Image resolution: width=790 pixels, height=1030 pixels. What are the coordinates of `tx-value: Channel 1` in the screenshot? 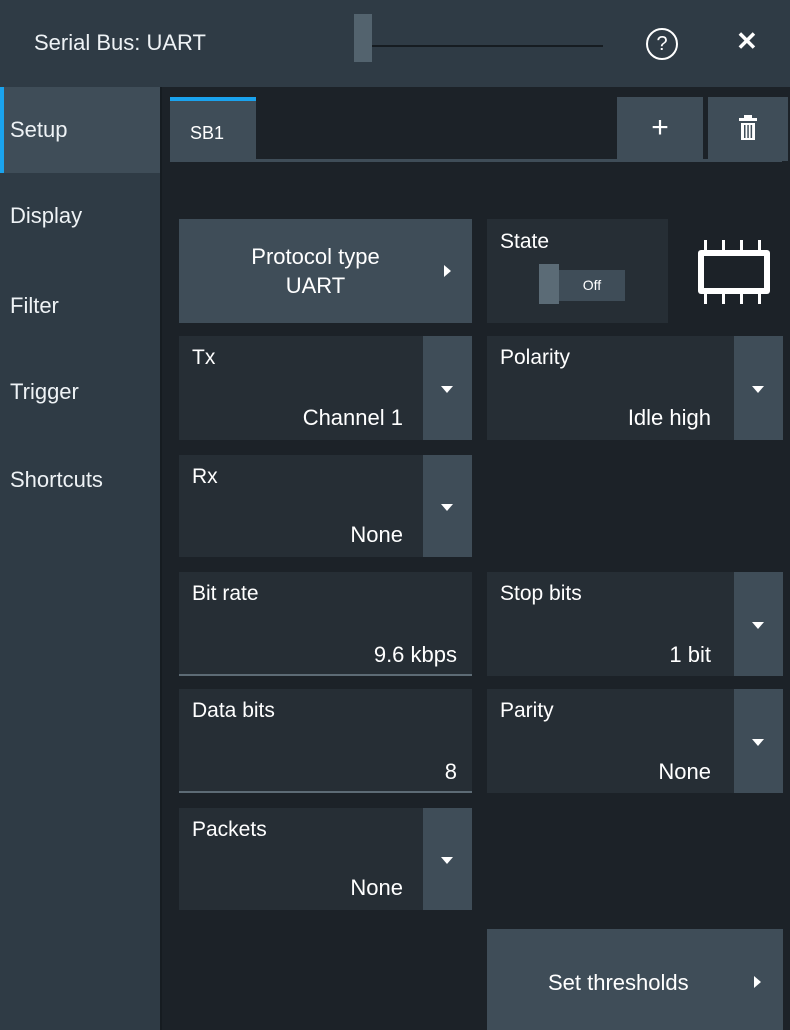 It's located at (352, 417).